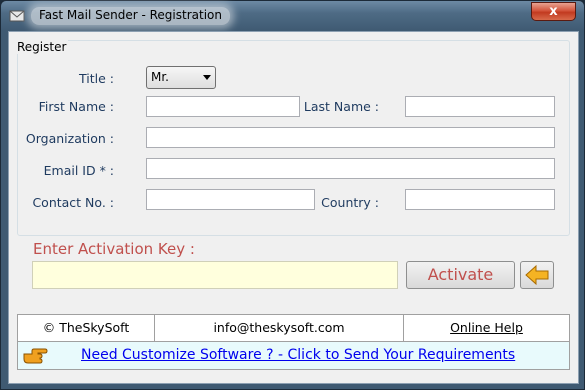  Describe the element at coordinates (96, 78) in the screenshot. I see `title-label: Title :` at that location.